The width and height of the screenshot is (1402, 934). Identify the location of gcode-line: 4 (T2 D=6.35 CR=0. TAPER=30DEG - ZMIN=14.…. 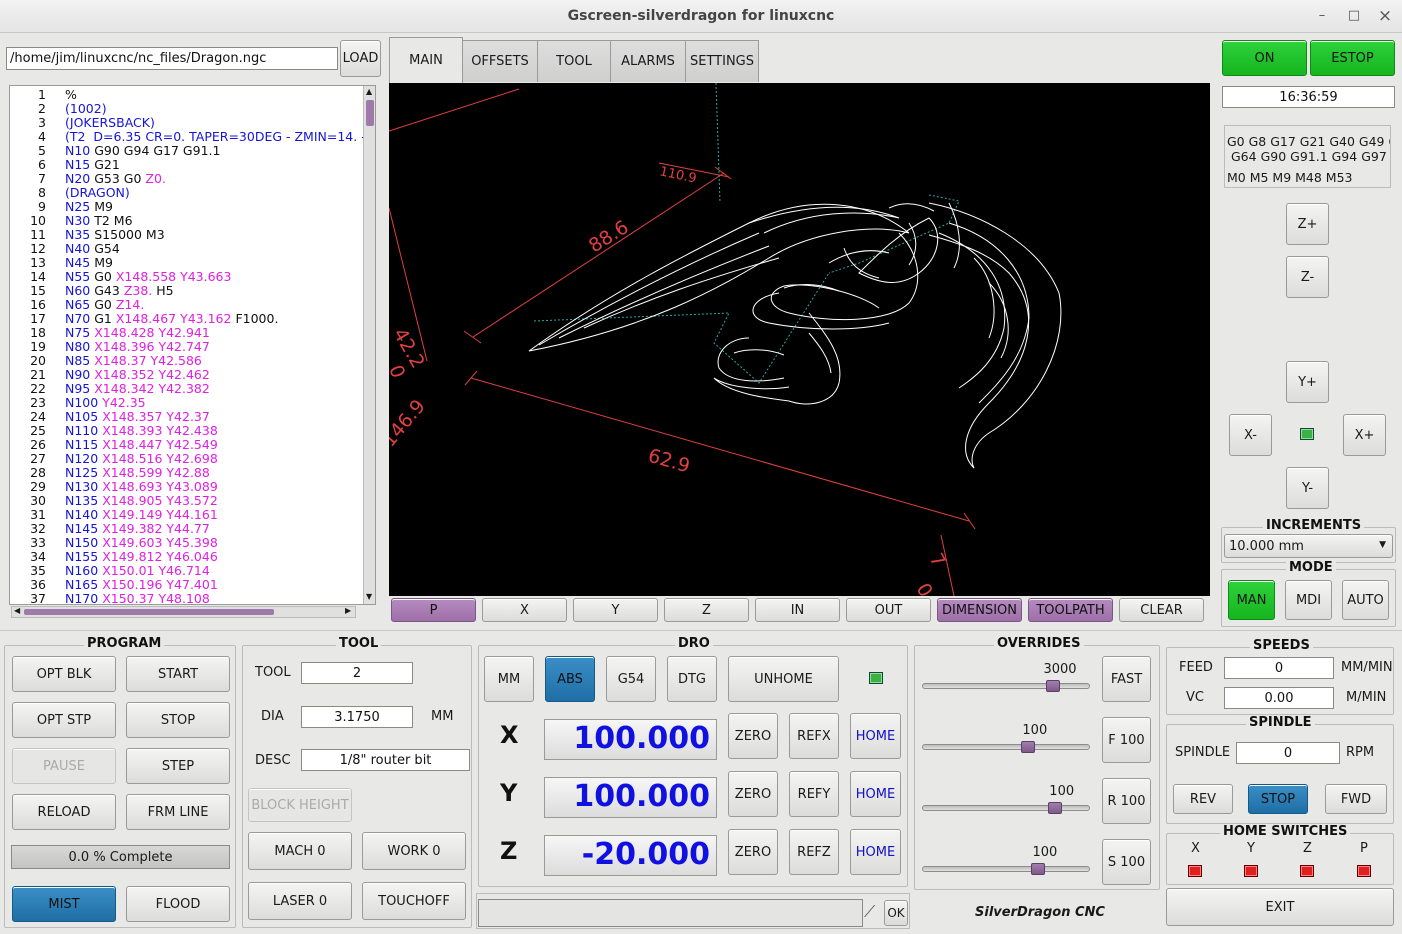
(188, 137).